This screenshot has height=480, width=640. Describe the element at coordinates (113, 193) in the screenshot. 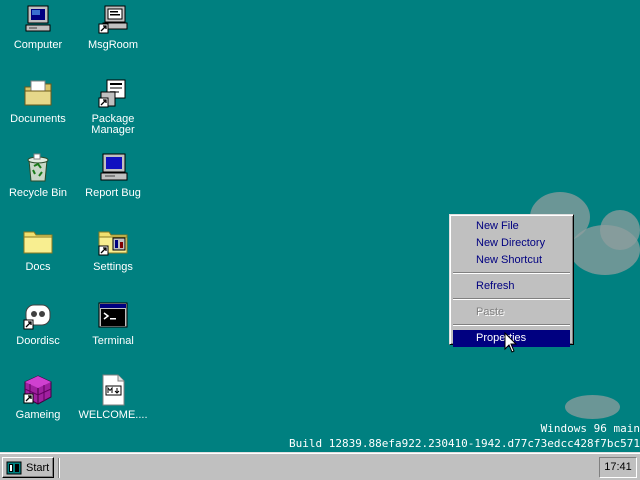

I see `desktop-icon-label: Report Bug` at that location.